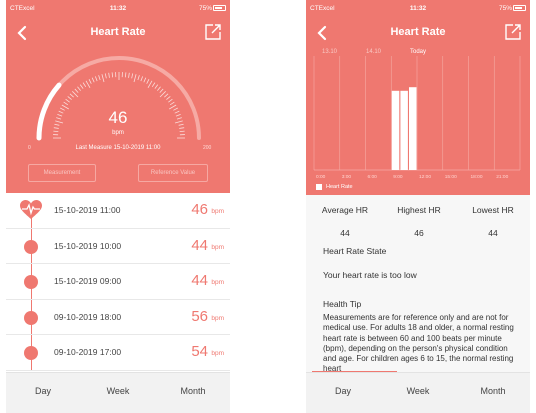 The height and width of the screenshot is (413, 536). Describe the element at coordinates (477, 177) in the screenshot. I see `x-tick-label: 18:00` at that location.